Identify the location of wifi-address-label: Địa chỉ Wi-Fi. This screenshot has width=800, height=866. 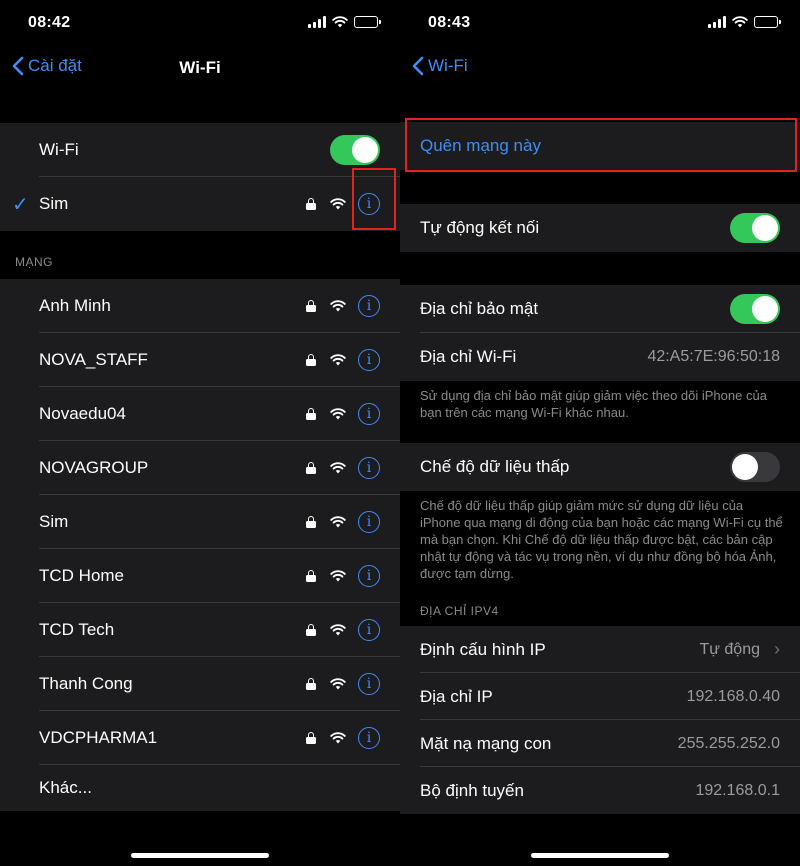
(468, 356).